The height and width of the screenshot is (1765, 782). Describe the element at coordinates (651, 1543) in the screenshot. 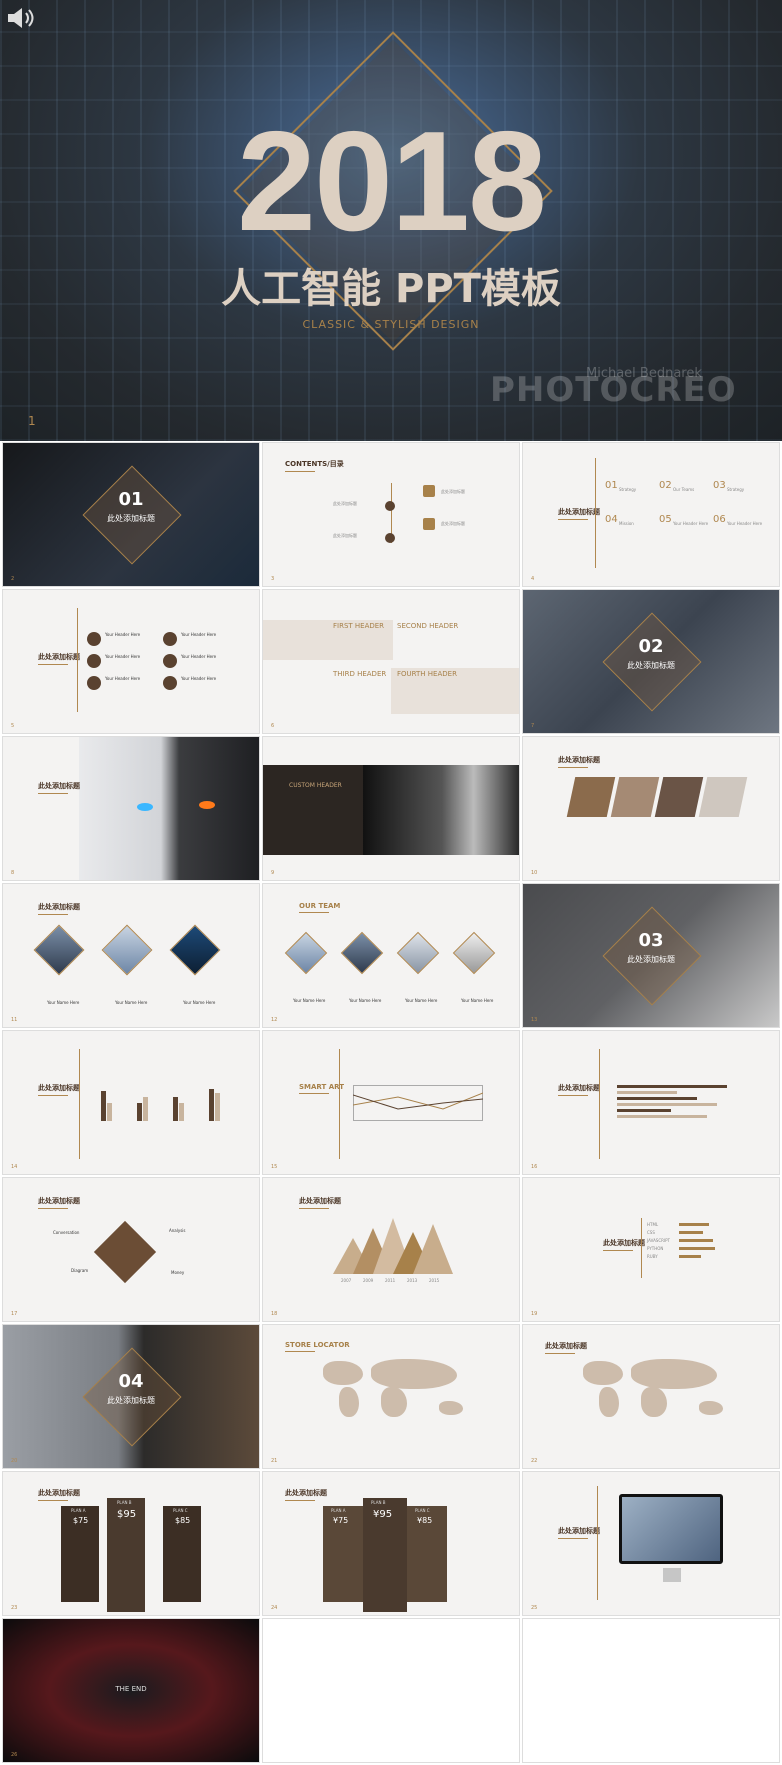

I see `slide-thumb: 此处添加标题 25` at that location.